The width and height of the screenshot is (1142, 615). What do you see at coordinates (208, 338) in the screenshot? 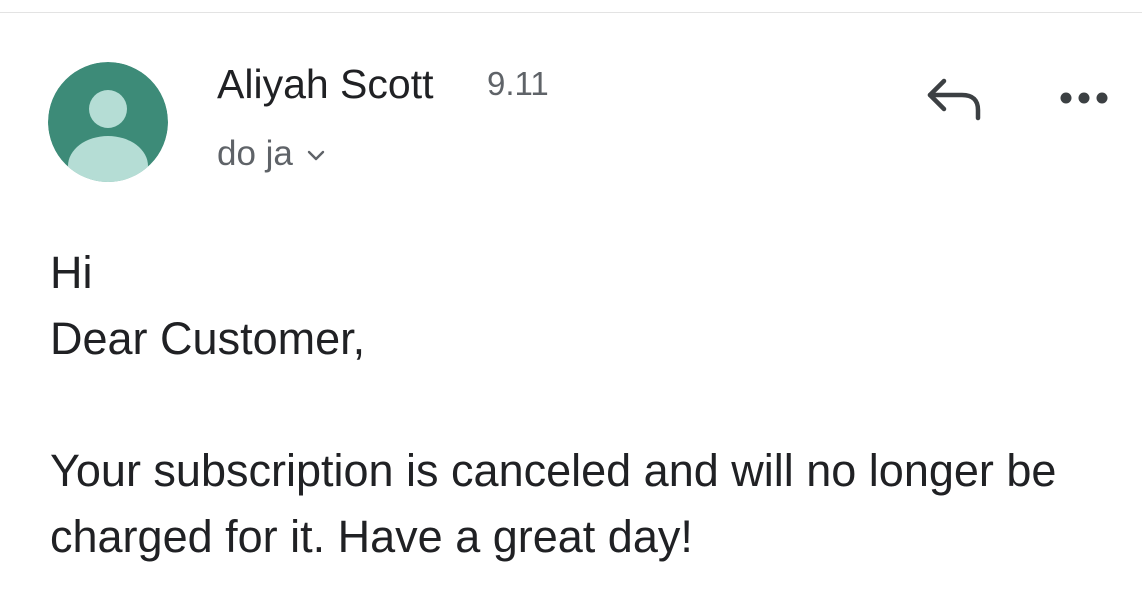
I see `email-salutation: Dear Customer,` at bounding box center [208, 338].